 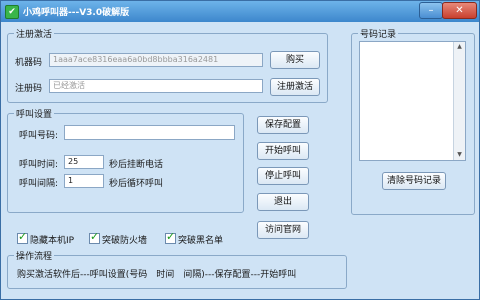 What do you see at coordinates (29, 89) in the screenshot?
I see `register-code-label: 注册码` at bounding box center [29, 89].